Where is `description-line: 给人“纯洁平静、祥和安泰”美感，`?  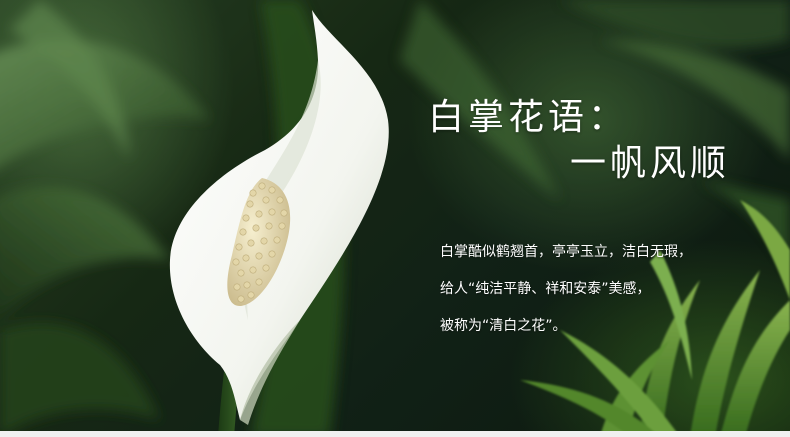
description-line: 给人“纯洁平静、祥和安泰”美感， is located at coordinates (545, 289).